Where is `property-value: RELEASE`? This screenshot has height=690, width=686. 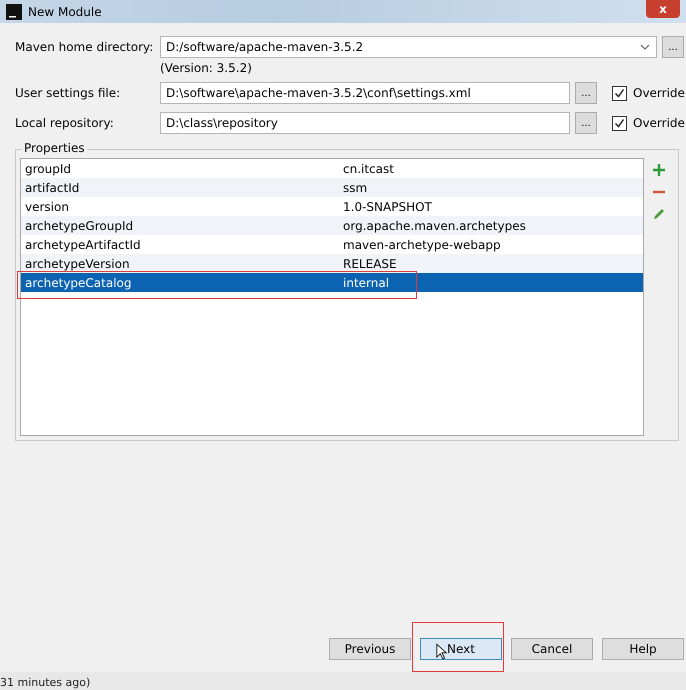 property-value: RELEASE is located at coordinates (369, 263).